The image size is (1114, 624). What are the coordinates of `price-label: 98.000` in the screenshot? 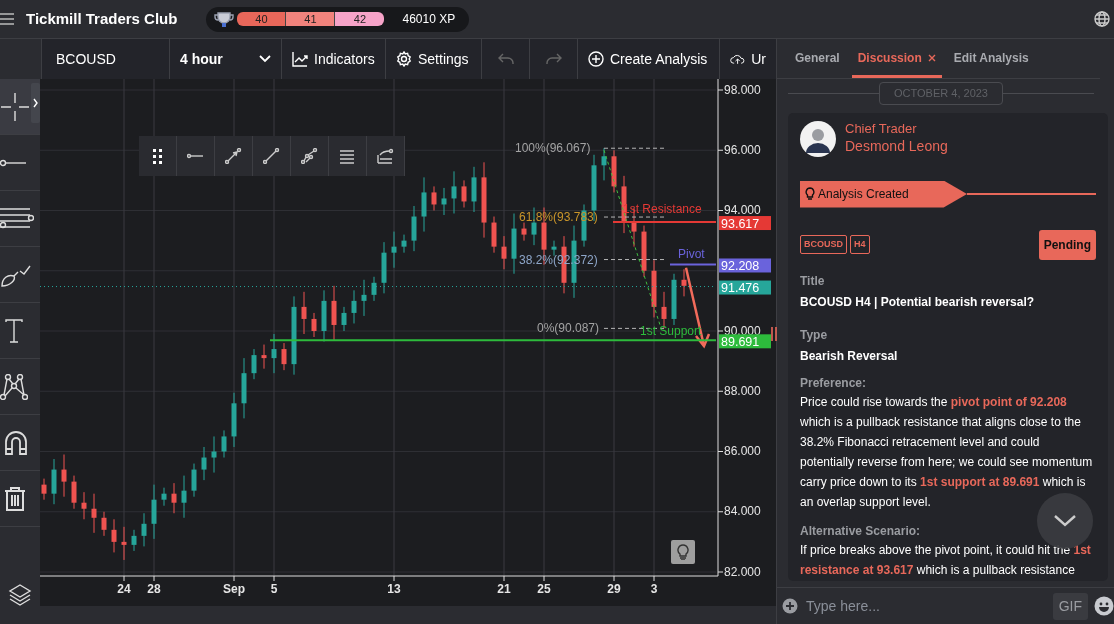 It's located at (742, 89).